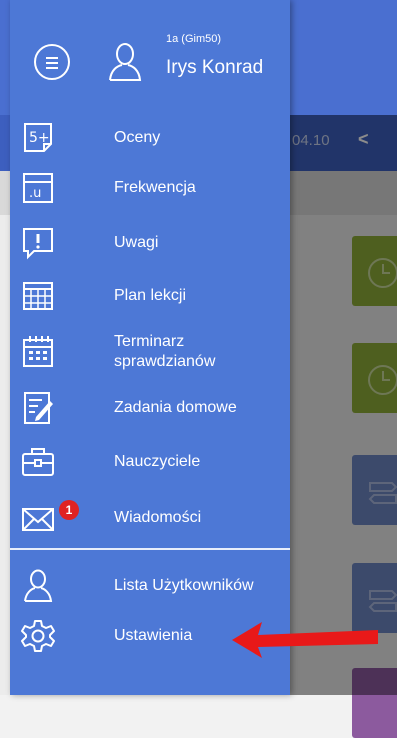 This screenshot has height=738, width=397. What do you see at coordinates (38, 518) in the screenshot?
I see `envelope-icon` at bounding box center [38, 518].